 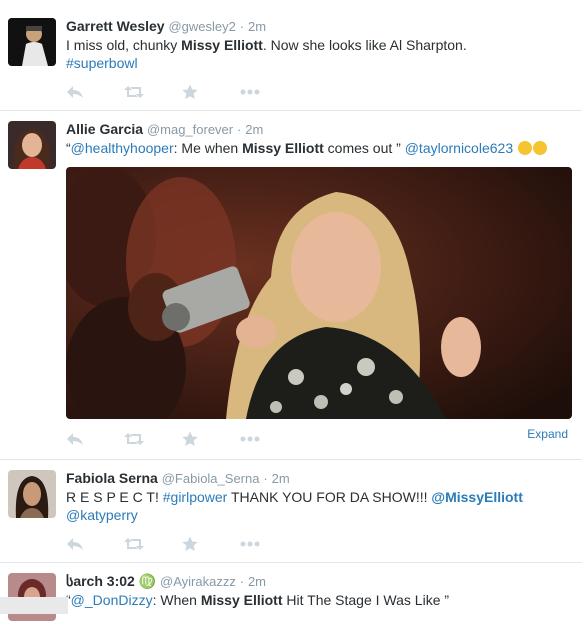 What do you see at coordinates (364, 148) in the screenshot?
I see `text-segment: comes out ”` at bounding box center [364, 148].